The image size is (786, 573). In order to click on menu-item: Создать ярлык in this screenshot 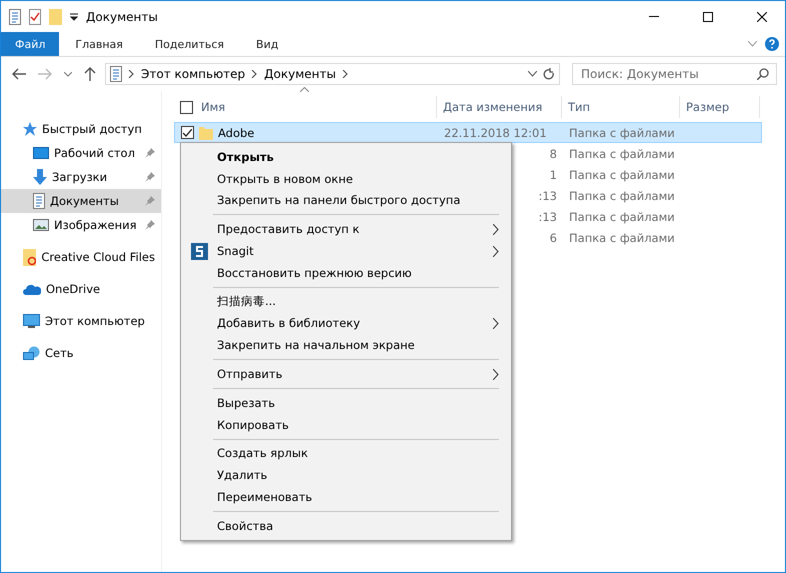, I will do `click(346, 453)`.